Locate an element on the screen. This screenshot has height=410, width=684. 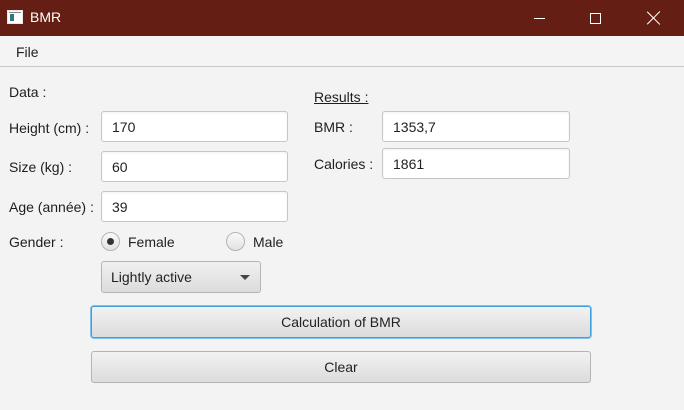
close-button is located at coordinates (654, 18).